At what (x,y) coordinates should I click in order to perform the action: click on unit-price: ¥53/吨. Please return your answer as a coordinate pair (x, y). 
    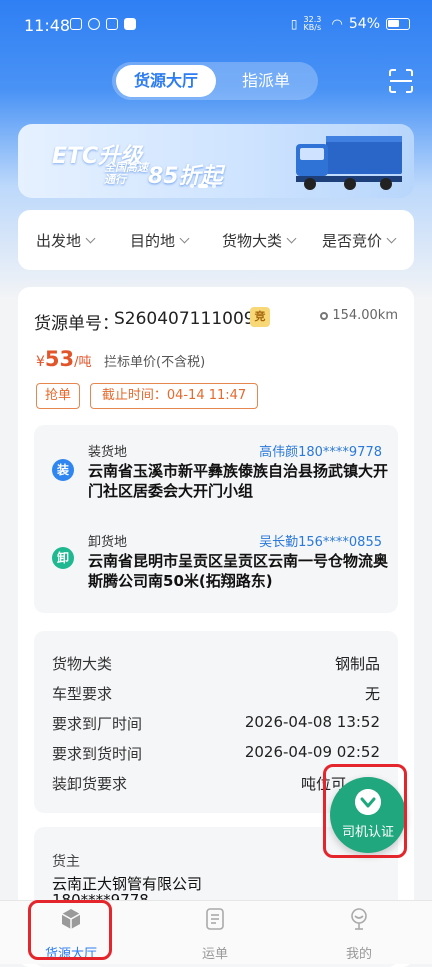
    Looking at the image, I should click on (64, 359).